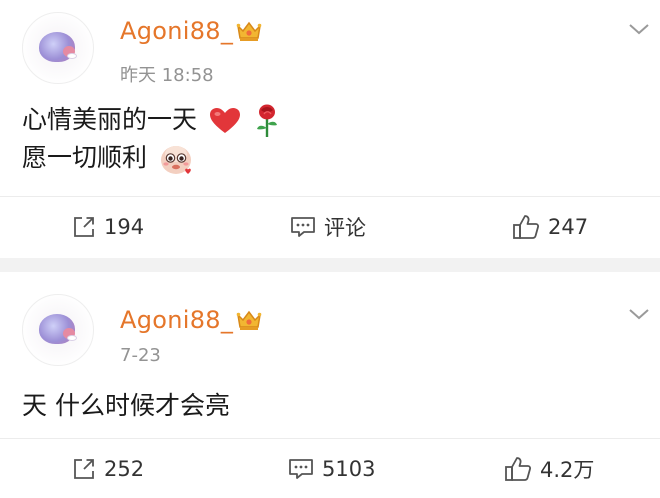  Describe the element at coordinates (330, 265) in the screenshot. I see `post-separator` at that location.